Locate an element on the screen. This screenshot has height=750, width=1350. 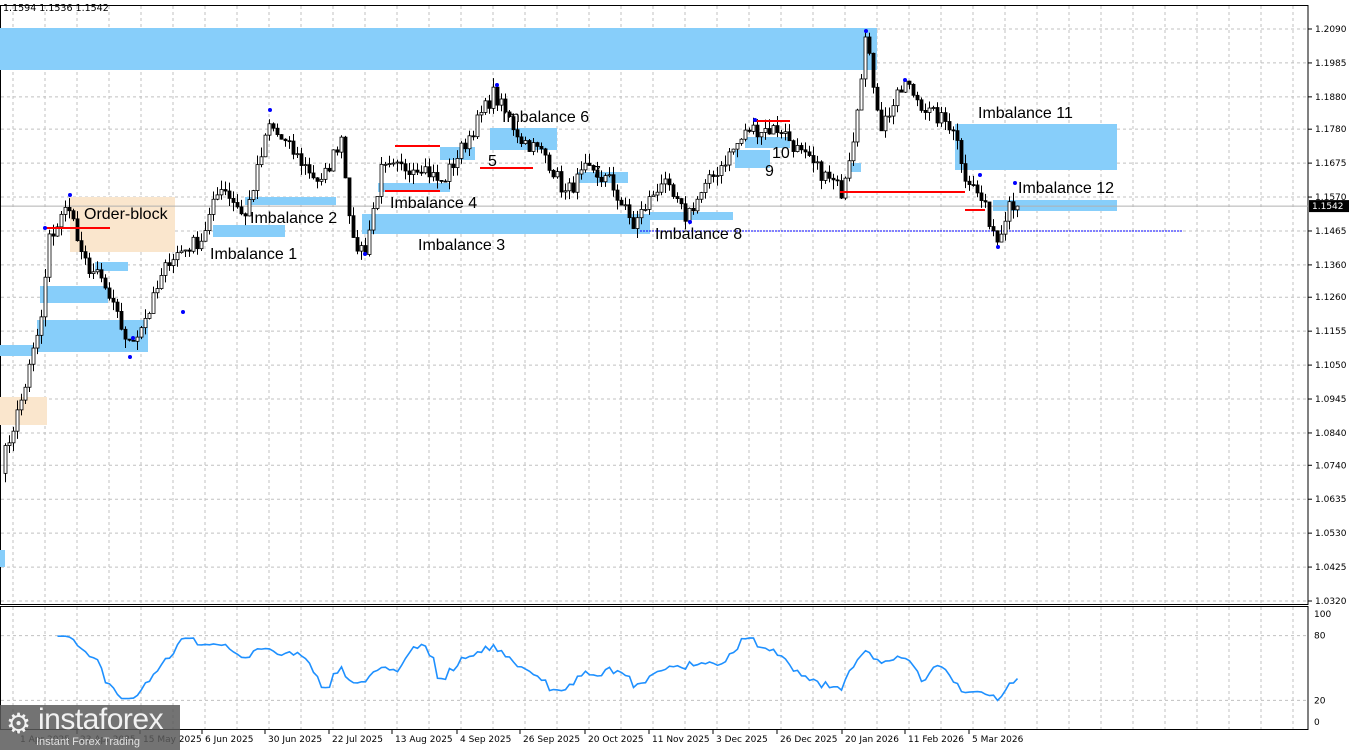
price-axis-label: 1.1260 is located at coordinates (1331, 298).